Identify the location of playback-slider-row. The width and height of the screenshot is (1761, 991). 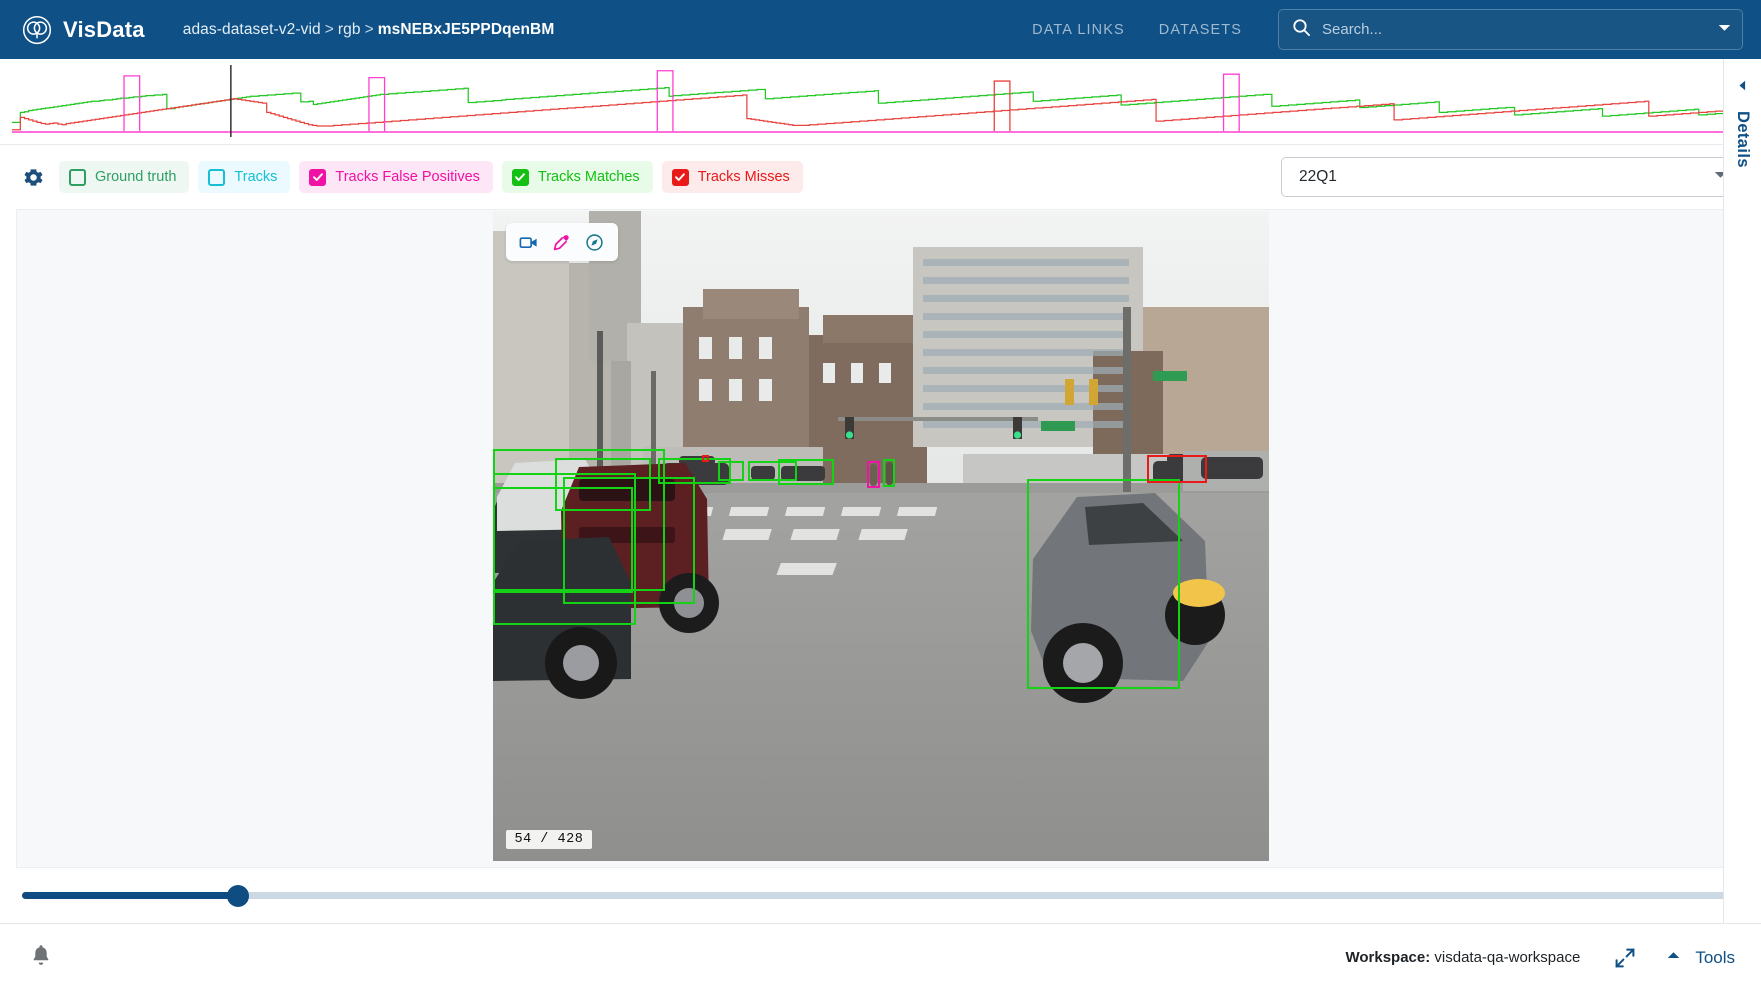
(880, 895).